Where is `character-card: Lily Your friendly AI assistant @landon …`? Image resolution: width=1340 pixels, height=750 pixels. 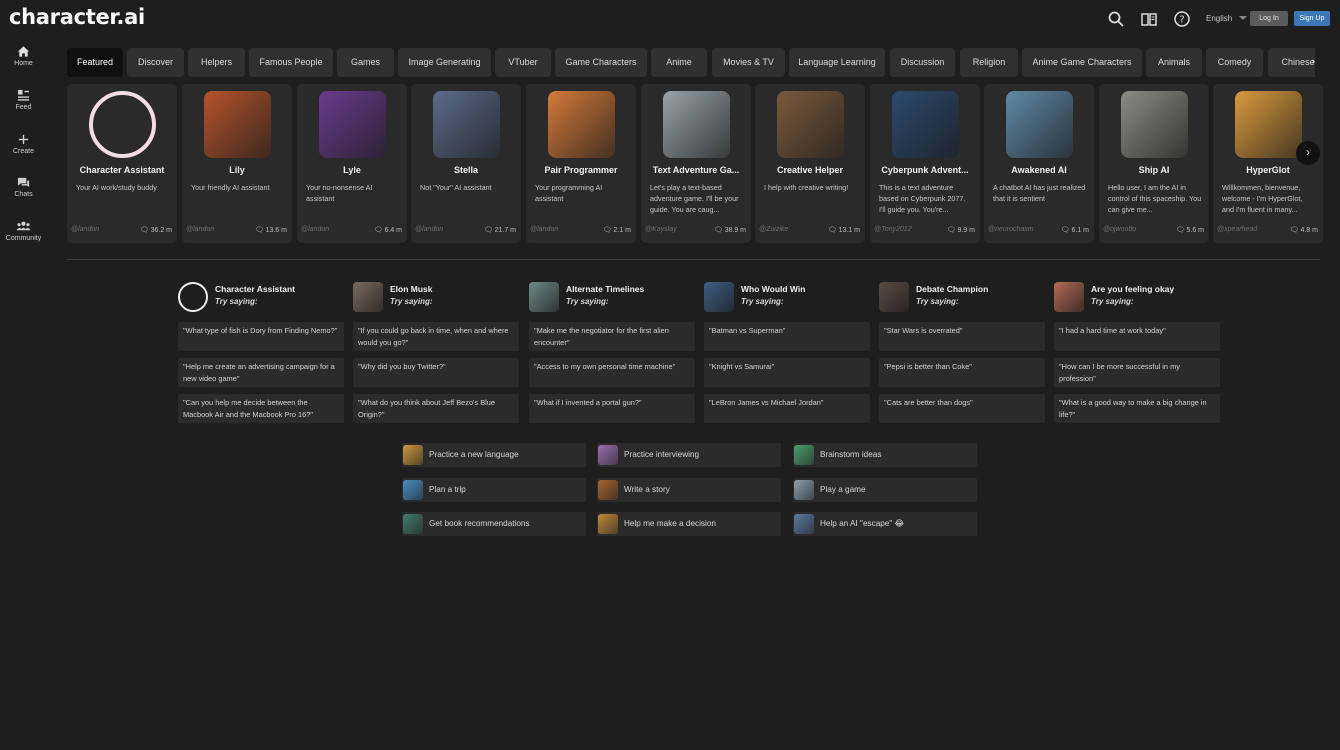
character-card: Lily Your friendly AI assistant @landon … is located at coordinates (237, 163).